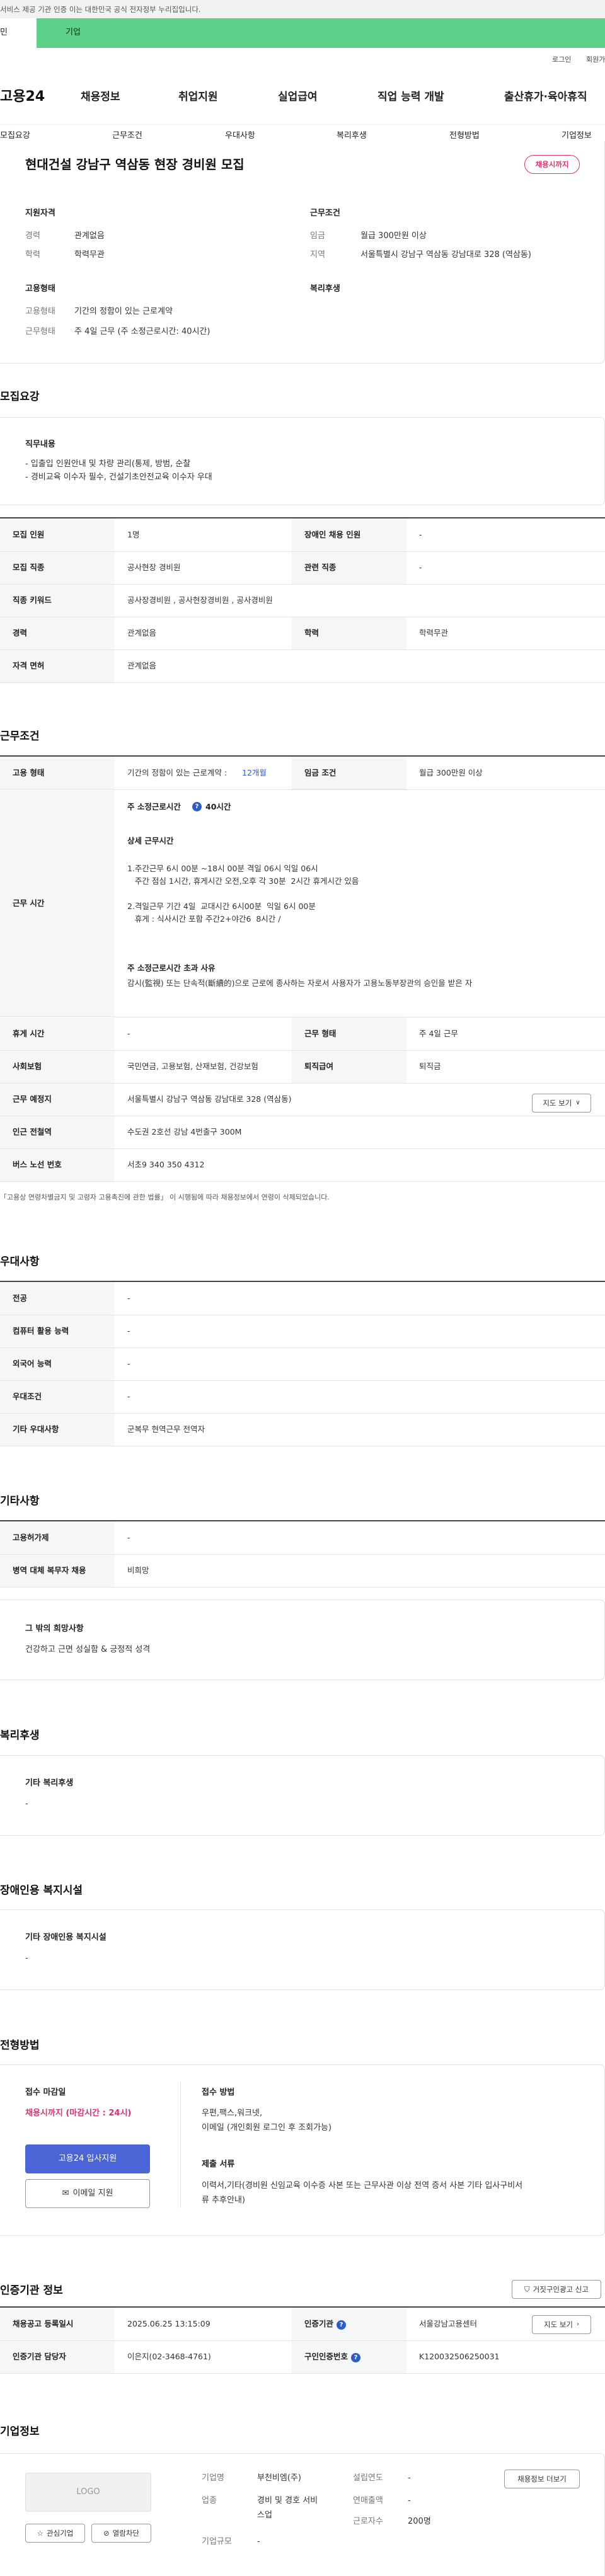  What do you see at coordinates (40, 2533) in the screenshot?
I see `star-icon: ☆` at bounding box center [40, 2533].